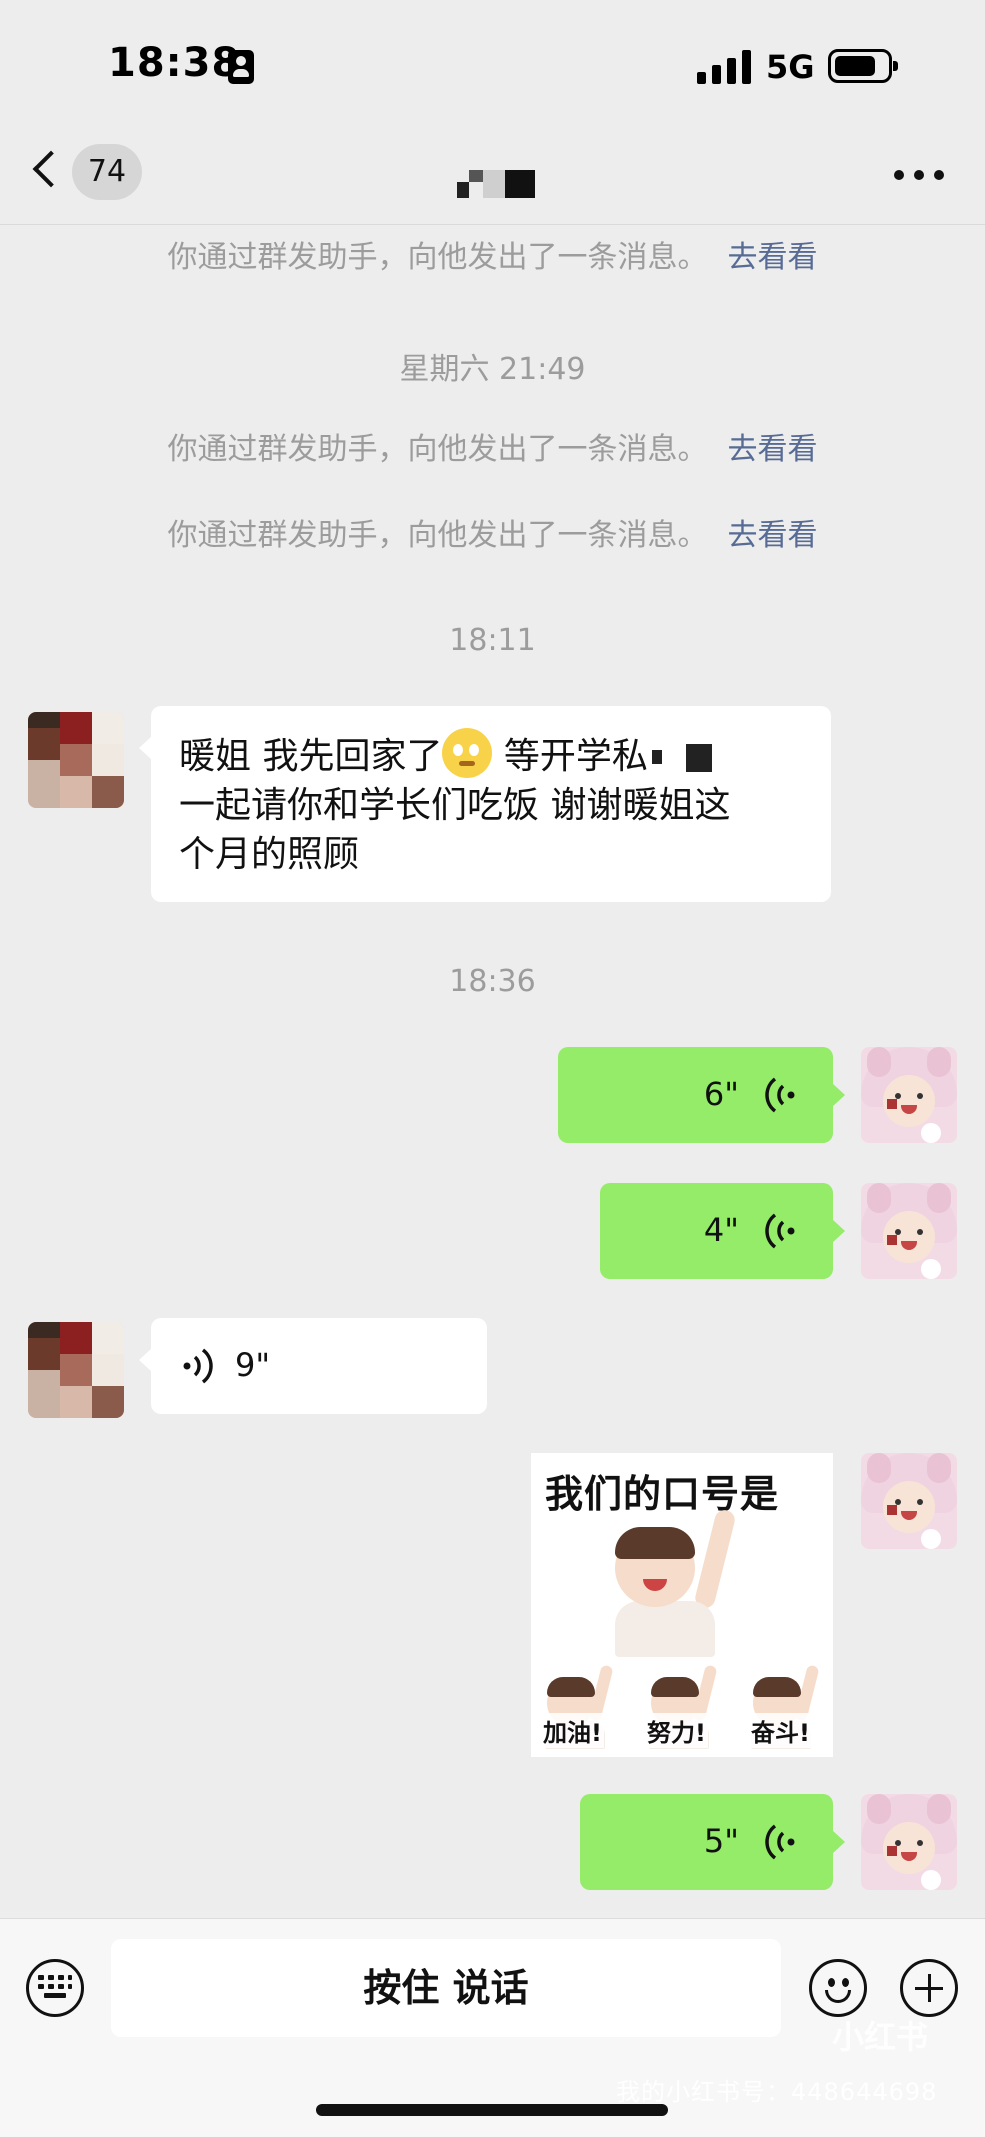  Describe the element at coordinates (701, 1095) in the screenshot. I see `outgoing-voice-bubble: 6"` at that location.